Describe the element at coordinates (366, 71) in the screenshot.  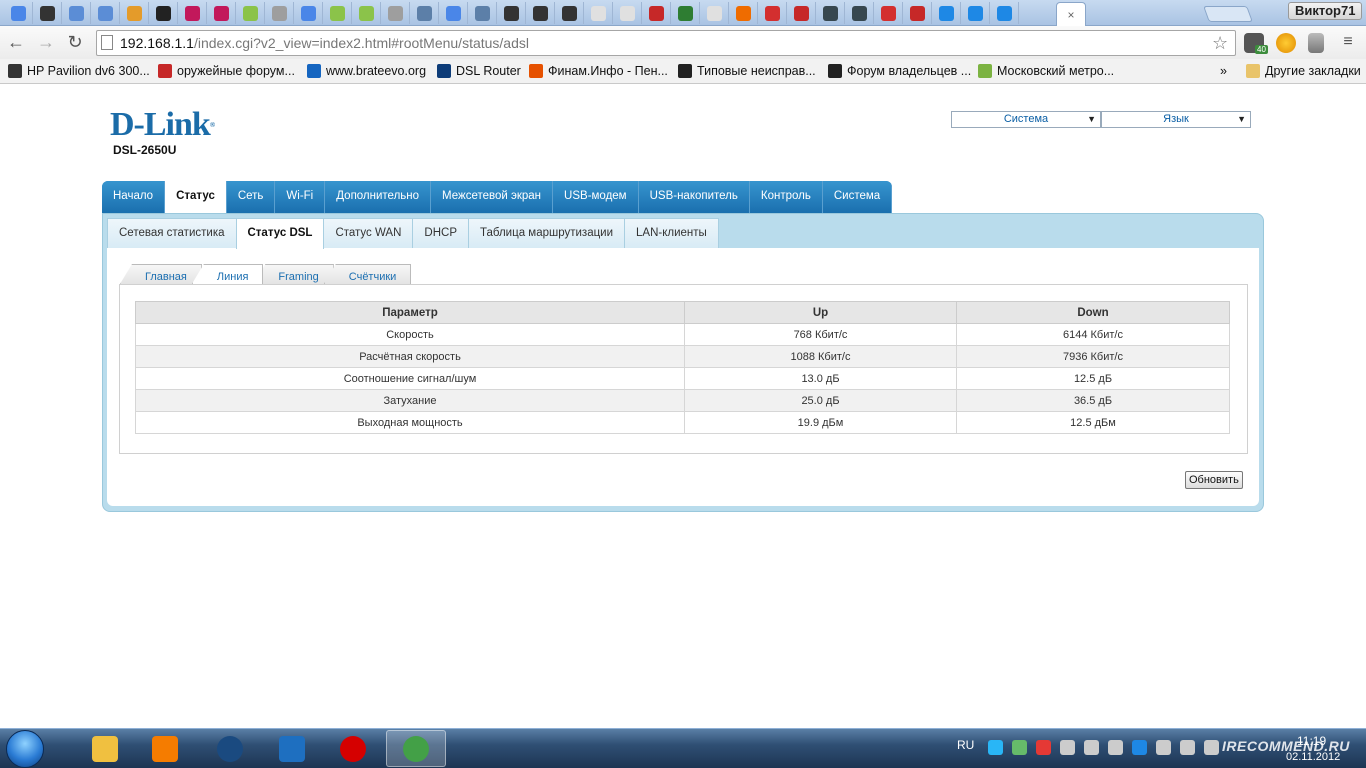
I see `bookmark-item: www.brateevo.org` at that location.